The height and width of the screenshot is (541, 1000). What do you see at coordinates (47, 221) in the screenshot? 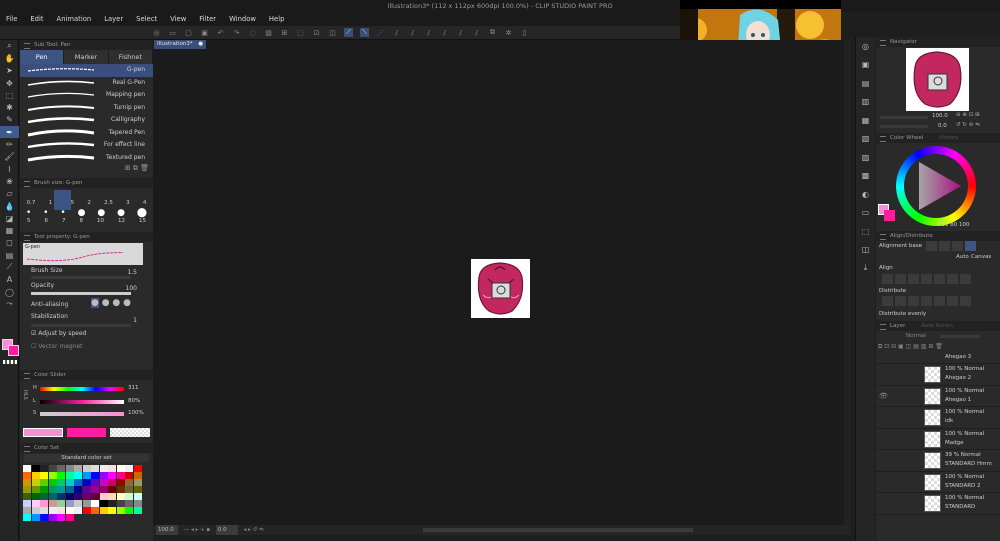
I see `brush-size-option: 6` at bounding box center [47, 221].